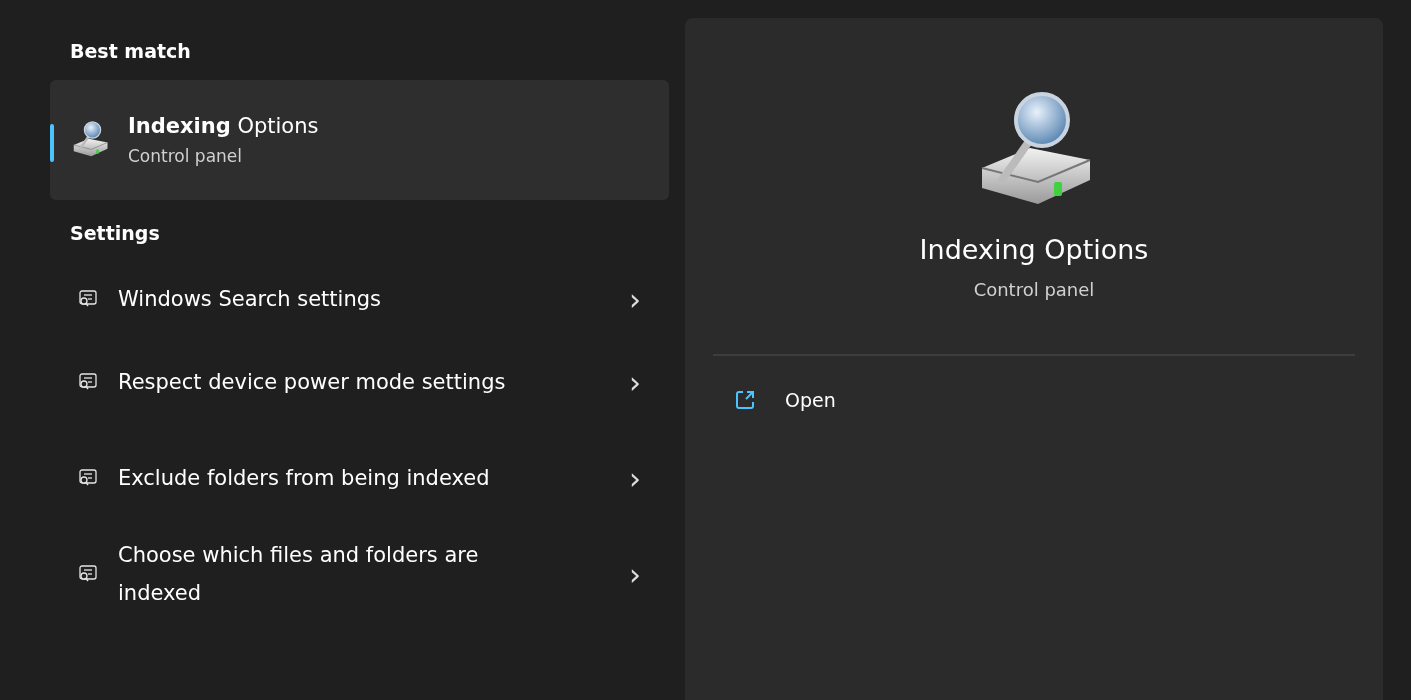 This screenshot has width=1411, height=700. I want to click on best-match-result: Indexing Options Control panel, so click(359, 140).